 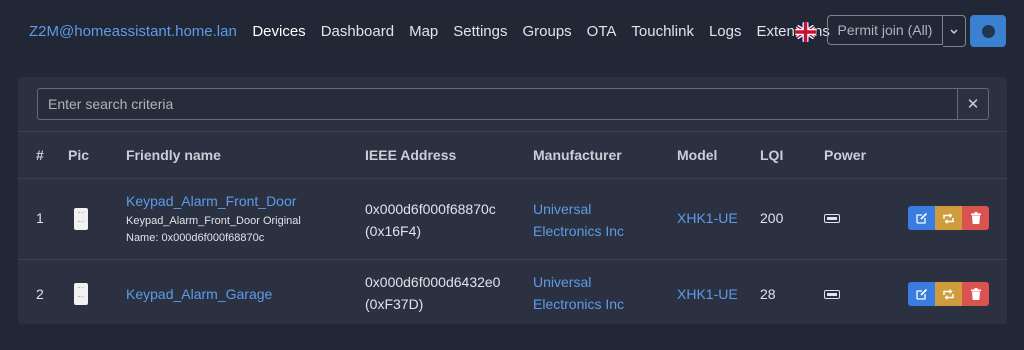 I want to click on brand-link: Z2M@homeassistant.home.lan, so click(x=133, y=31).